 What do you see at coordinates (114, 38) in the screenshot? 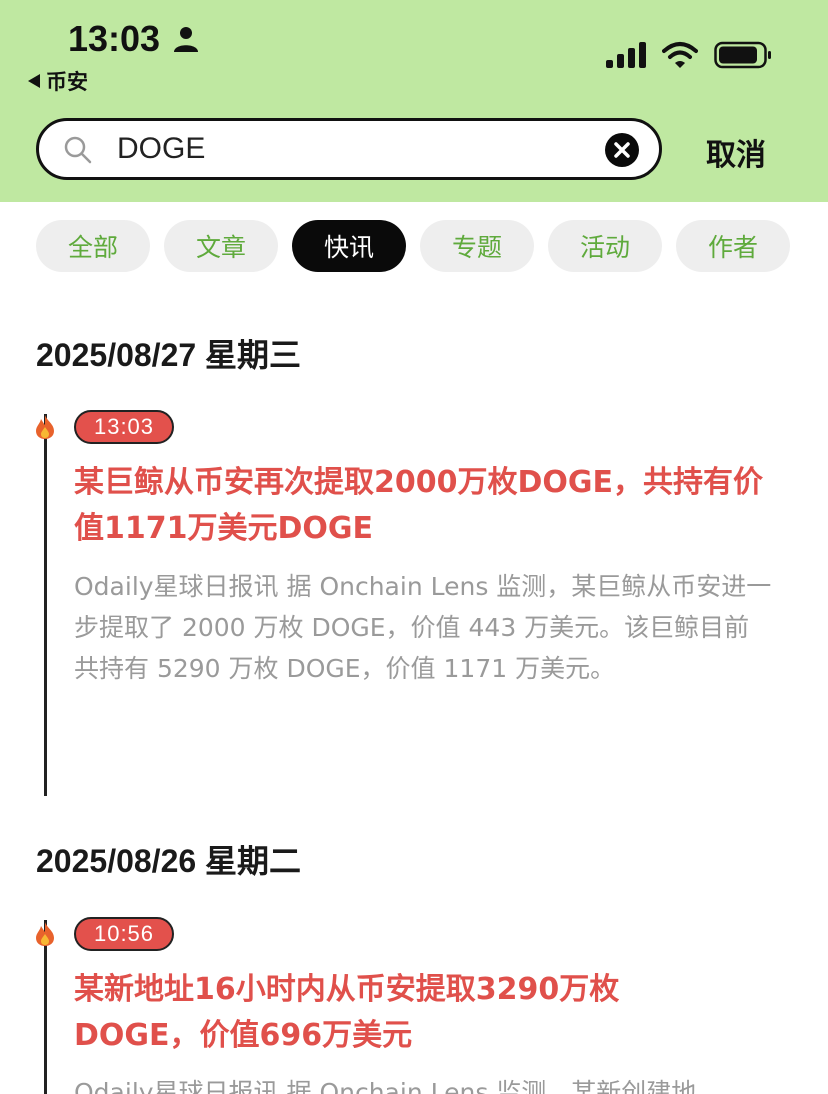
I see `status-time: 13:03` at bounding box center [114, 38].